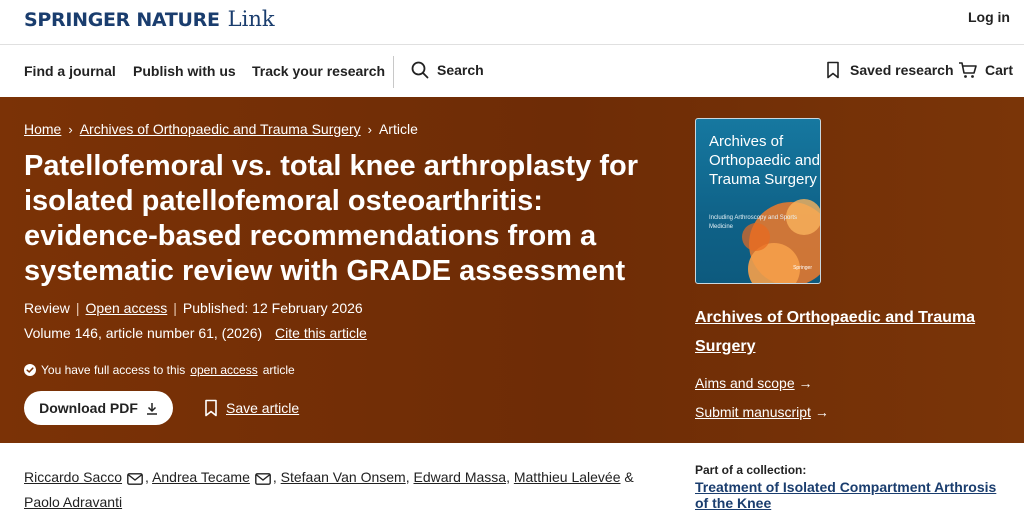 This screenshot has width=1024, height=517. What do you see at coordinates (989, 17) in the screenshot?
I see `login-link: Log in` at bounding box center [989, 17].